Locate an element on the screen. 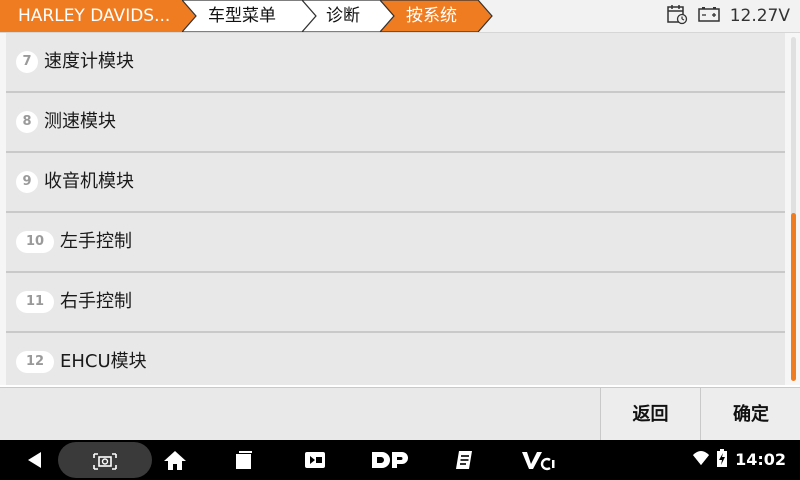  system-nav-bar: 14:02 is located at coordinates (400, 460).